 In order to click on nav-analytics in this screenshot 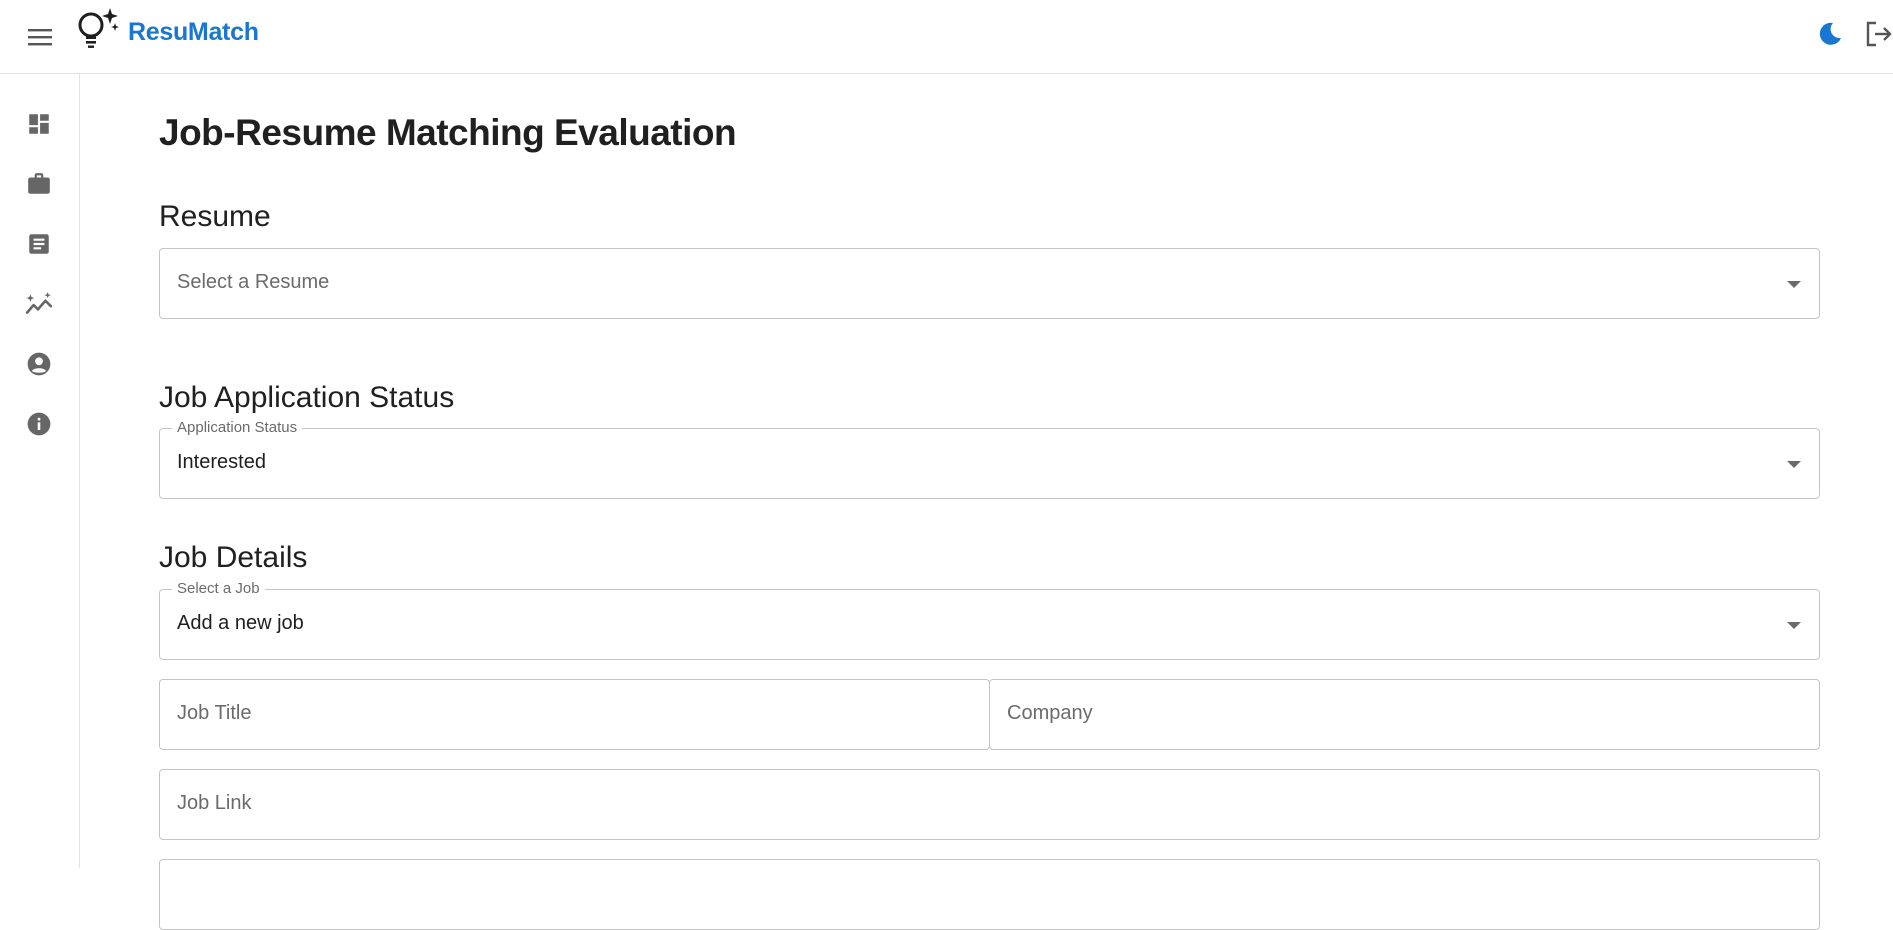, I will do `click(39, 304)`.